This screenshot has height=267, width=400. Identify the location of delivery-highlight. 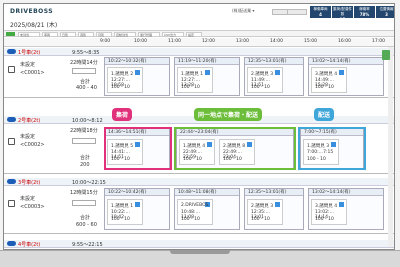
(332, 148).